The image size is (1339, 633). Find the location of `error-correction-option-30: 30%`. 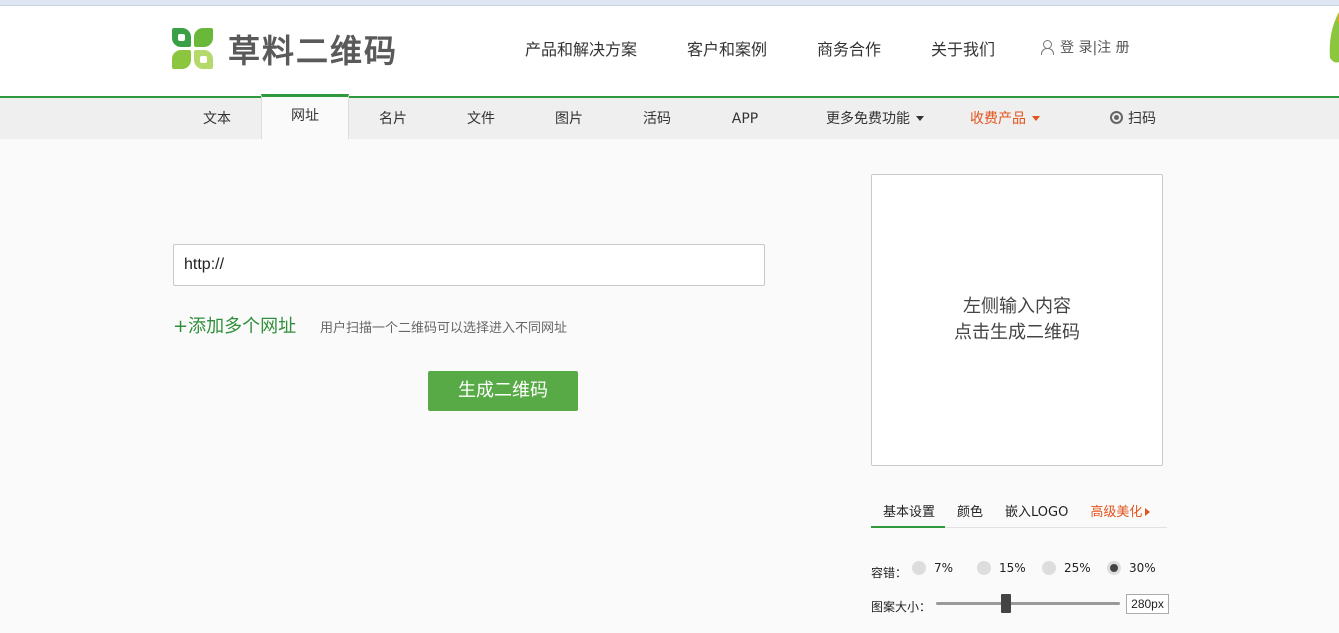

error-correction-option-30: 30% is located at coordinates (1131, 568).